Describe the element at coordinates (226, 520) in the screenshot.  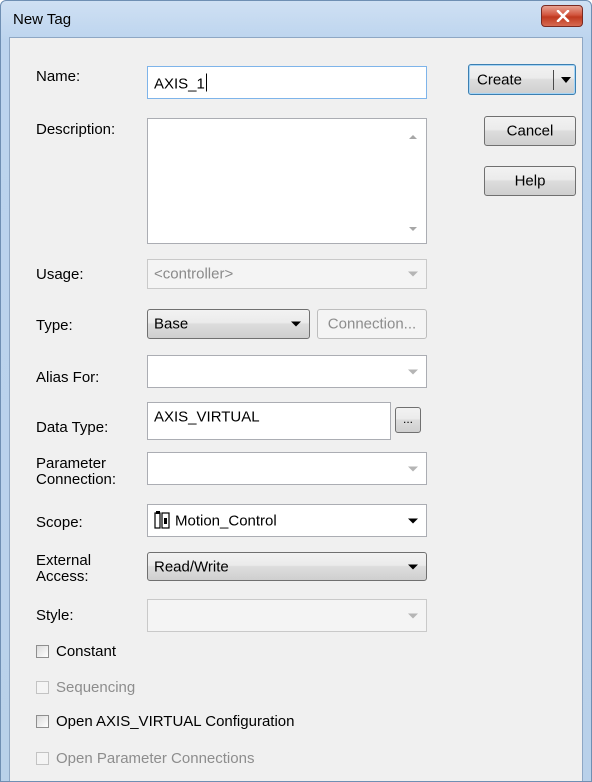
I see `scope-value: Motion_Control` at that location.